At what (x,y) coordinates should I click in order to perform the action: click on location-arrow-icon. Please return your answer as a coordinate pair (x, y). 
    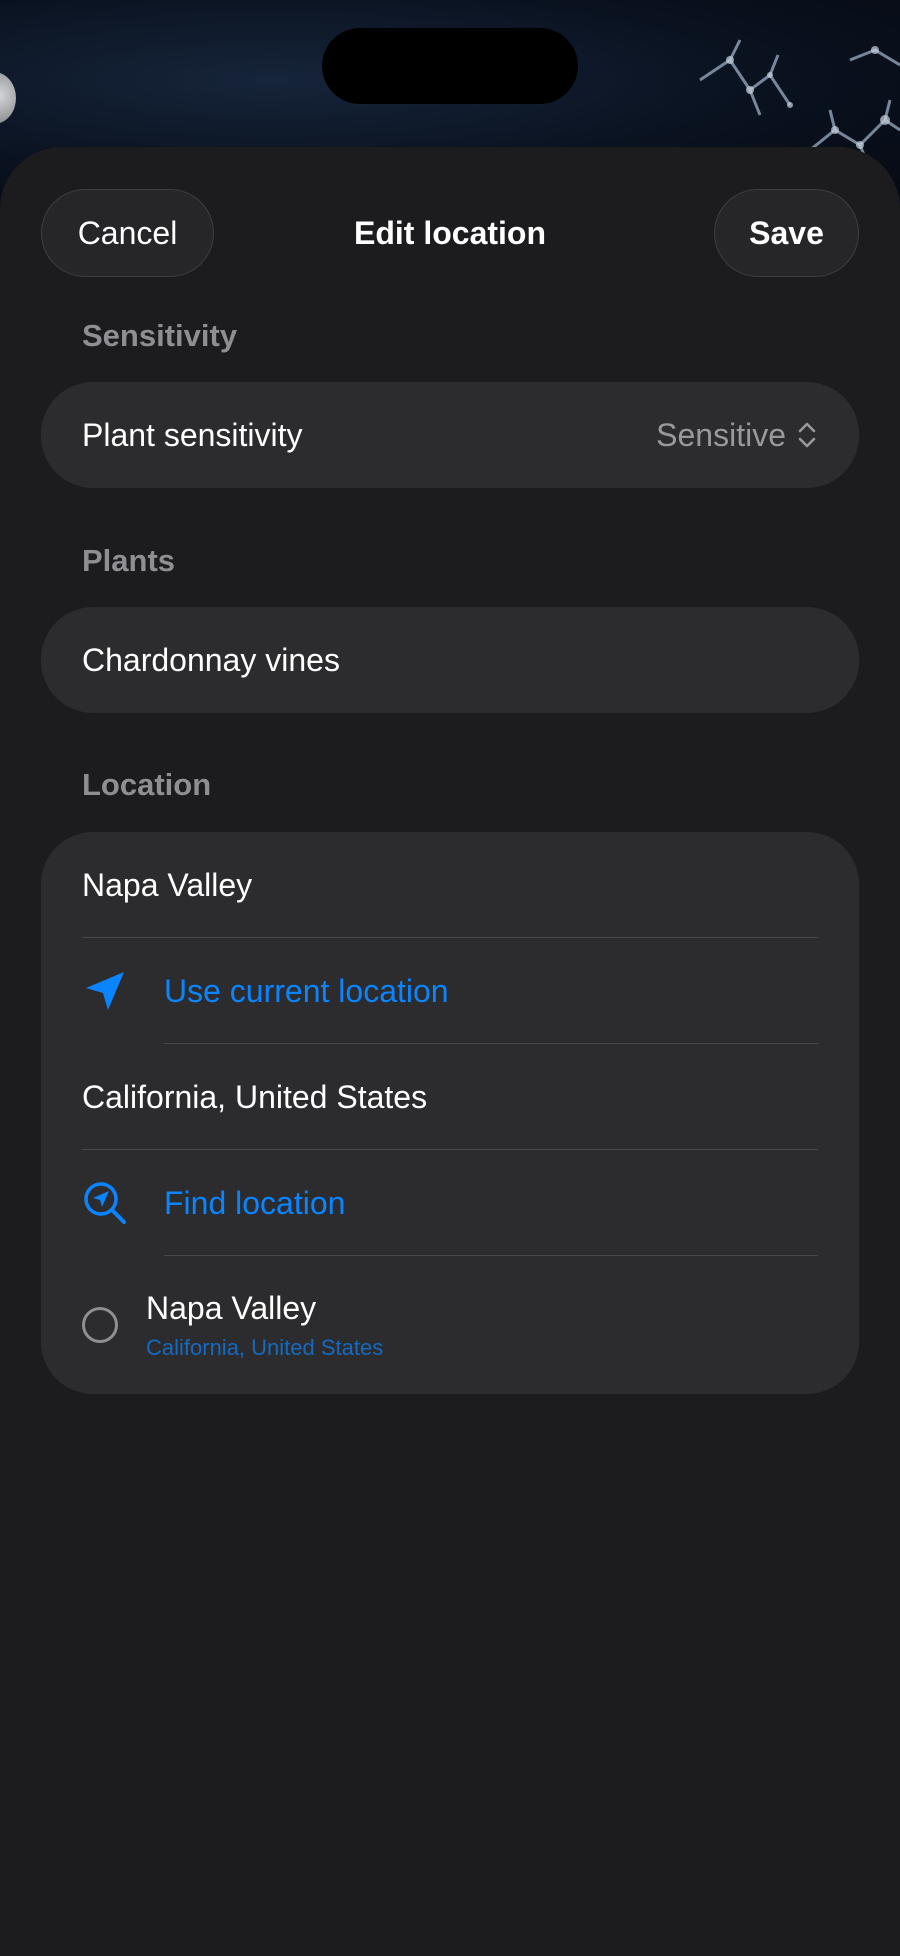
    Looking at the image, I should click on (105, 991).